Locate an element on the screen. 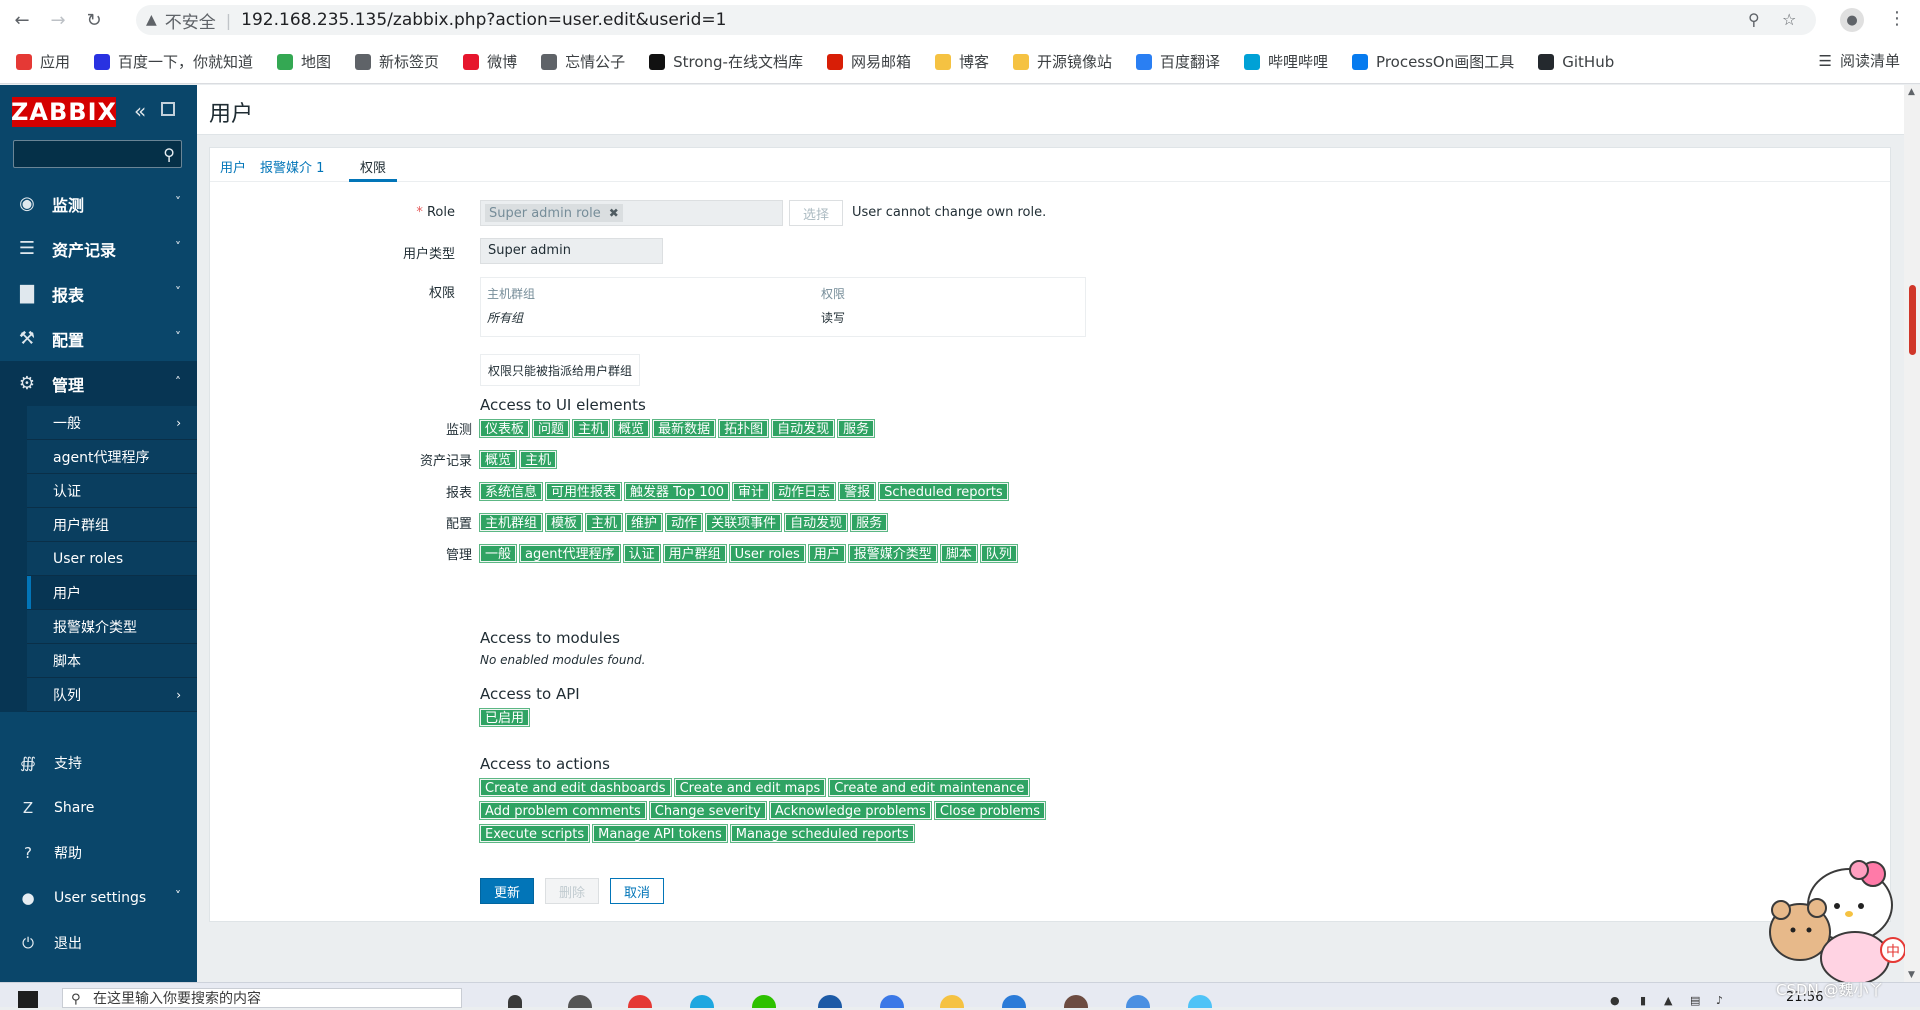  submenu-item: 用户群组 is located at coordinates (112, 525).